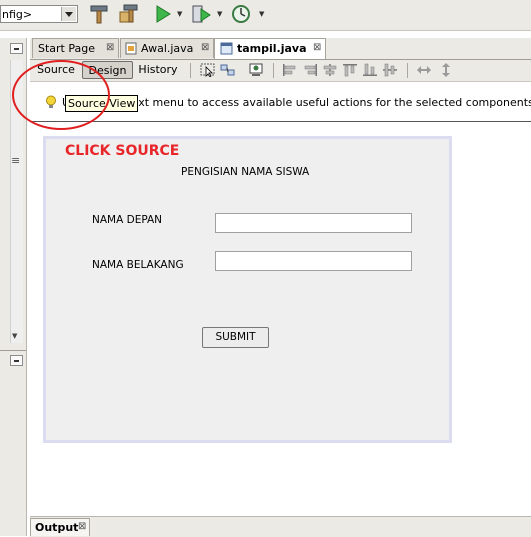  What do you see at coordinates (290, 70) in the screenshot?
I see `align-left-icon` at bounding box center [290, 70].